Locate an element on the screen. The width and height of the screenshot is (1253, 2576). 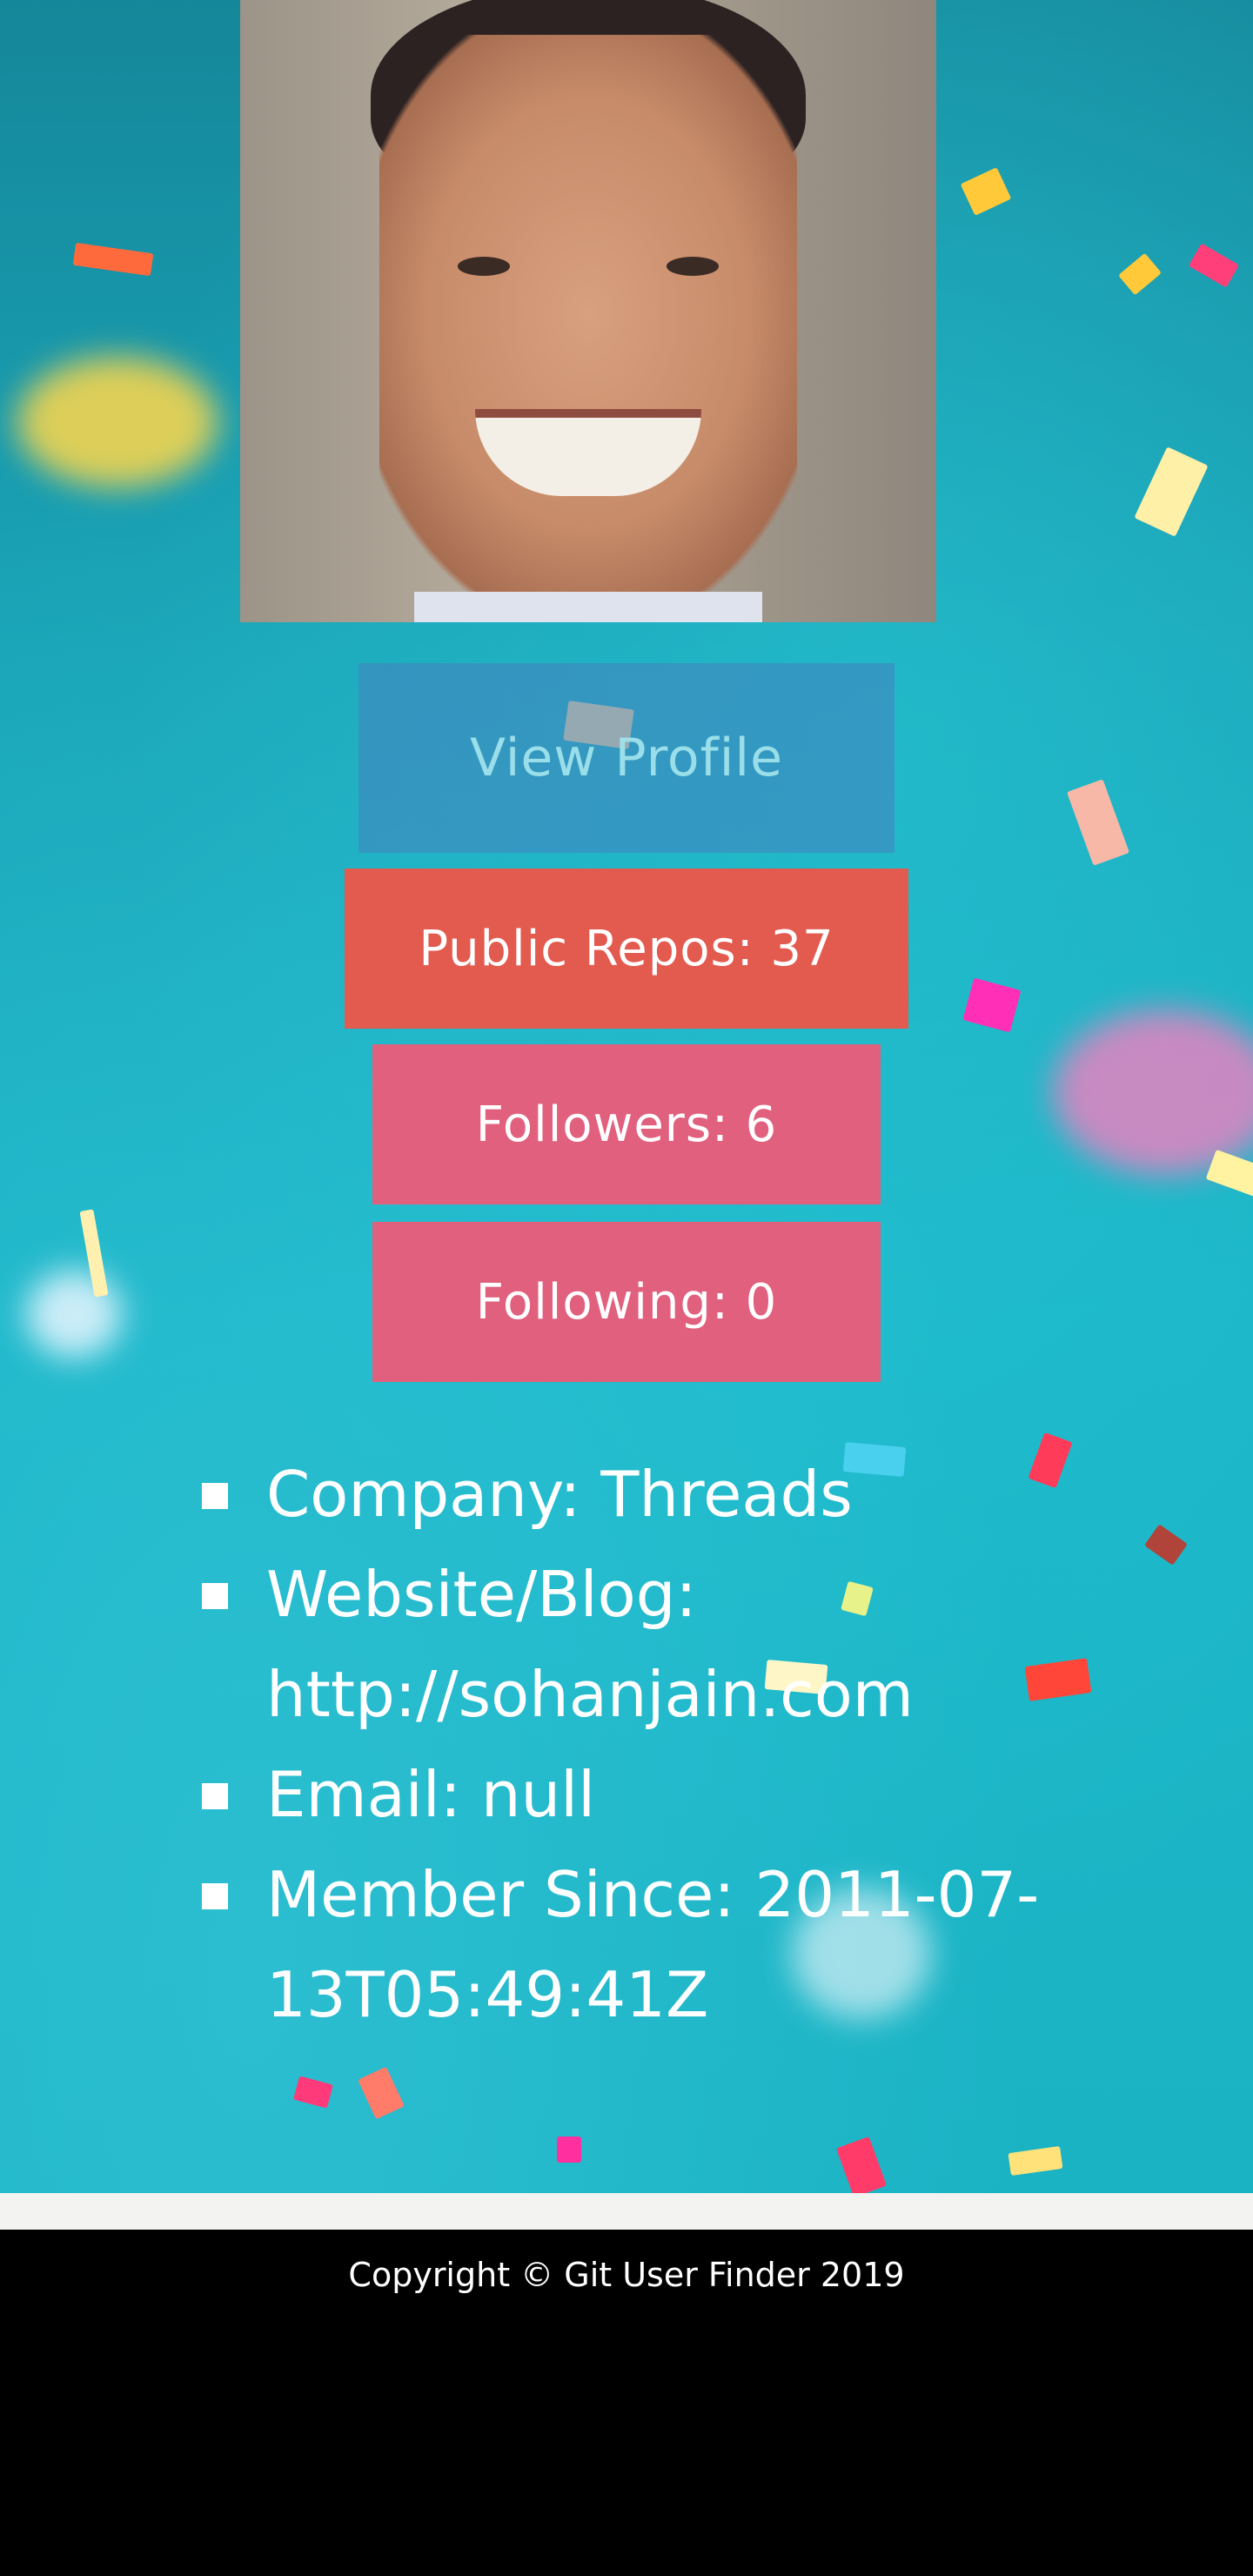
footer-divider is located at coordinates (626, 2211).